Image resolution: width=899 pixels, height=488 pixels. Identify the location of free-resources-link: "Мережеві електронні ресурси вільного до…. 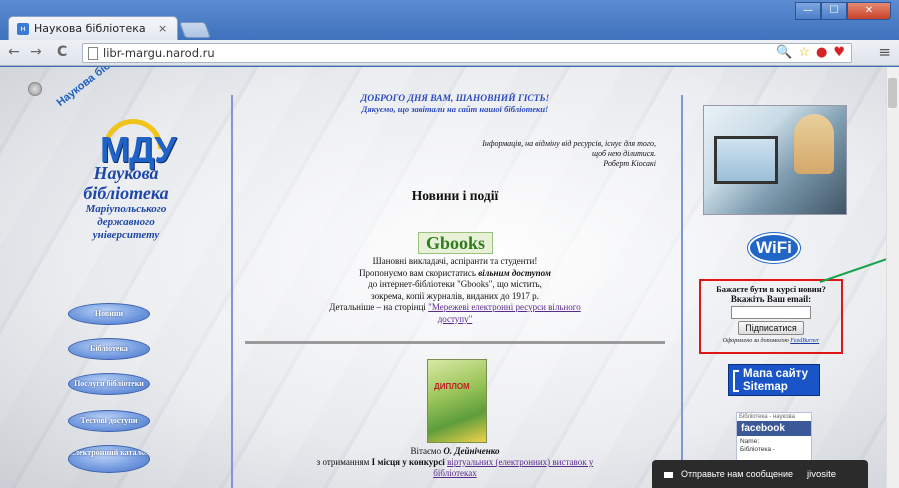
(504, 313).